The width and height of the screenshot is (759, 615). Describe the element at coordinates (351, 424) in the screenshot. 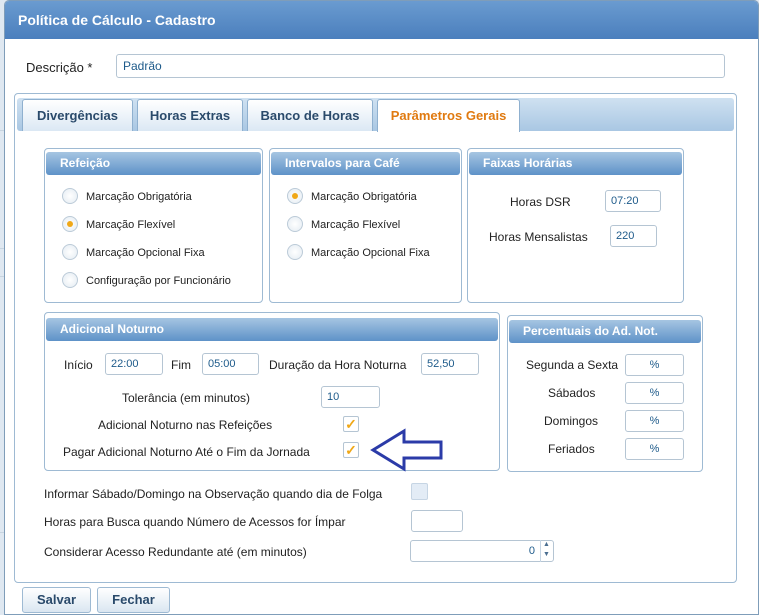

I see `refeicoes-checkbox: ✓` at that location.